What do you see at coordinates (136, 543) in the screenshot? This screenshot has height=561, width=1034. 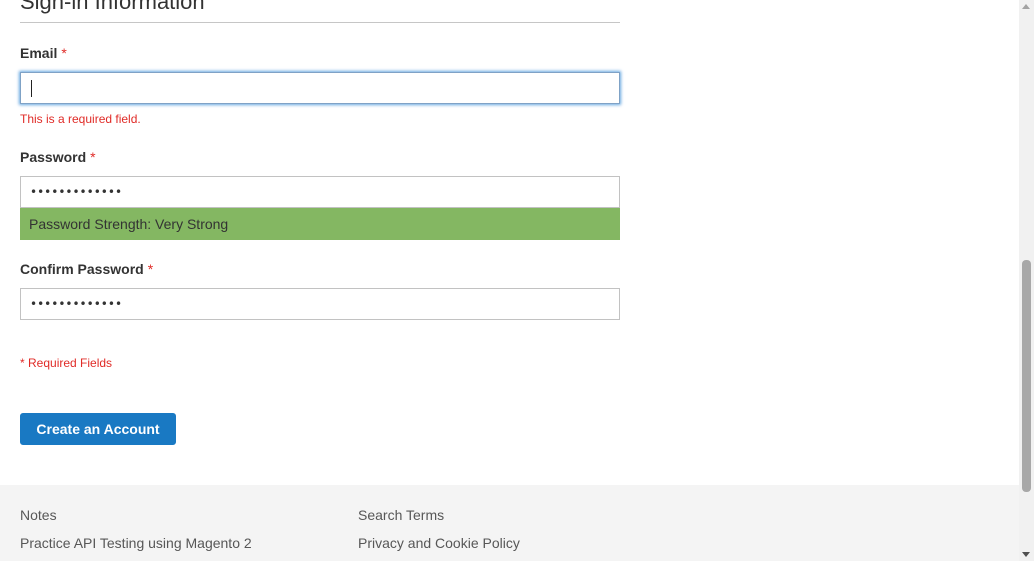 I see `footer-link-practice-api: Practice API Testing using Magento 2` at bounding box center [136, 543].